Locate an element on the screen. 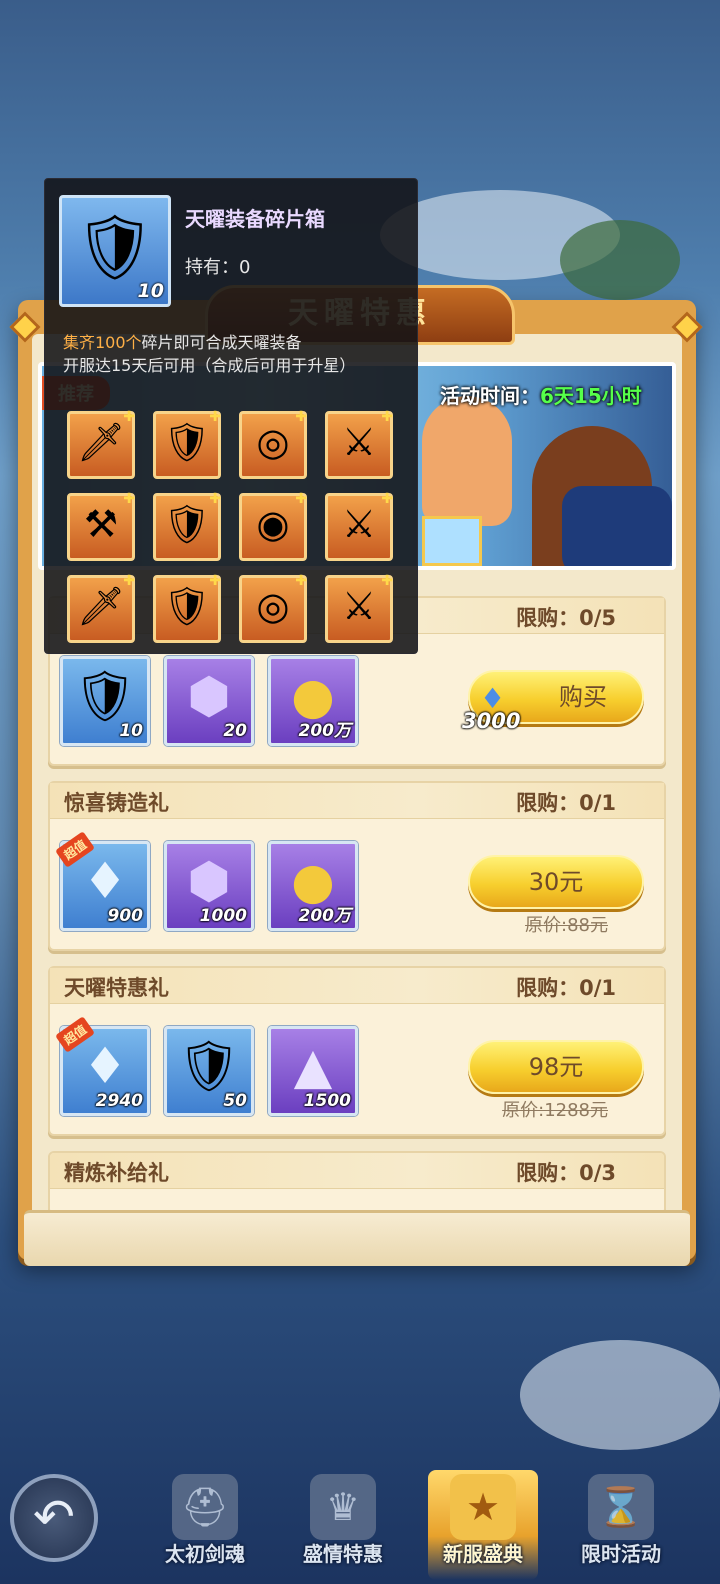 This screenshot has height=1584, width=720. original-price: 原价:1288元 is located at coordinates (555, 1110).